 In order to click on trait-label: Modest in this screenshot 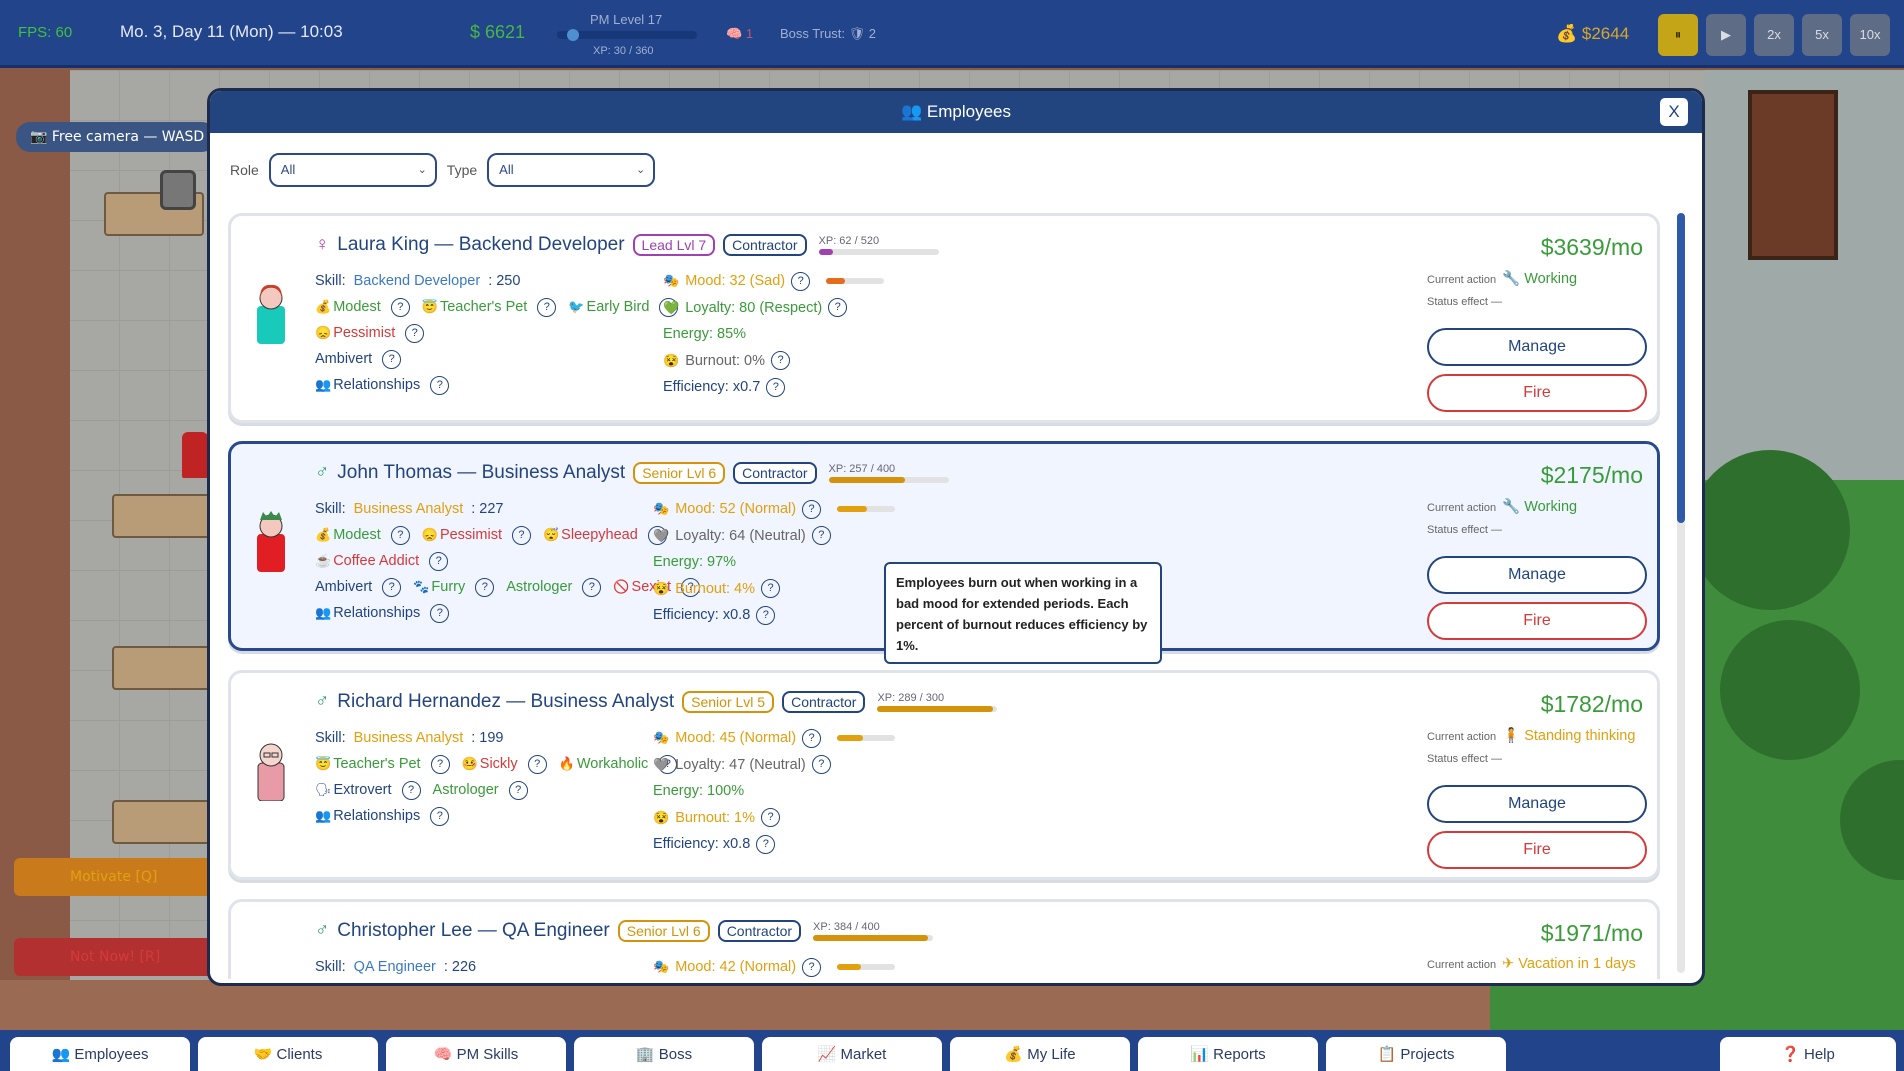, I will do `click(357, 535)`.